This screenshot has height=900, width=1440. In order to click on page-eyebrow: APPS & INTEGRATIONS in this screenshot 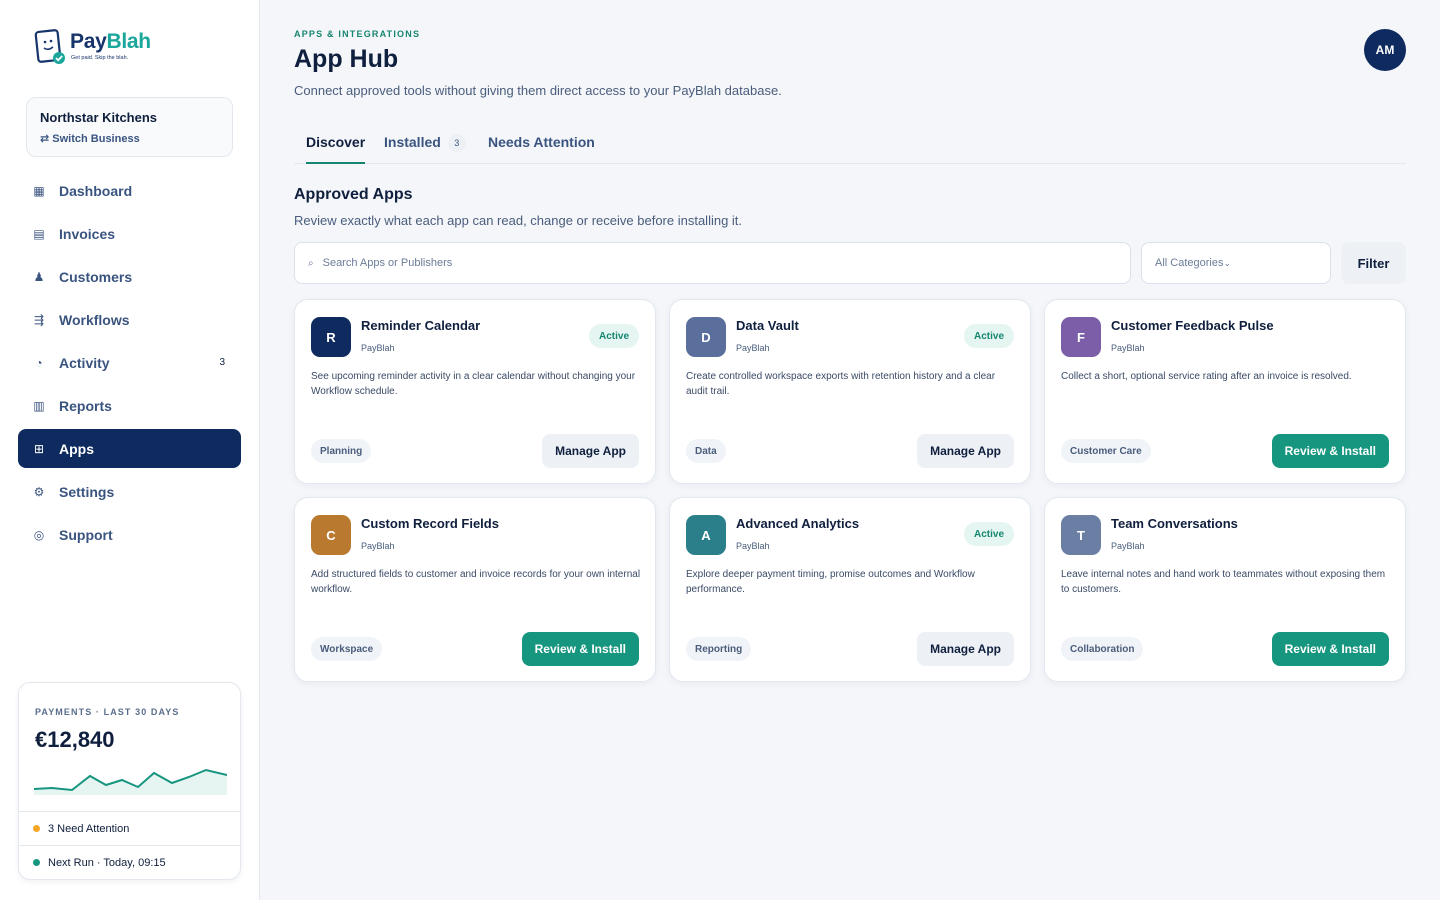, I will do `click(357, 34)`.